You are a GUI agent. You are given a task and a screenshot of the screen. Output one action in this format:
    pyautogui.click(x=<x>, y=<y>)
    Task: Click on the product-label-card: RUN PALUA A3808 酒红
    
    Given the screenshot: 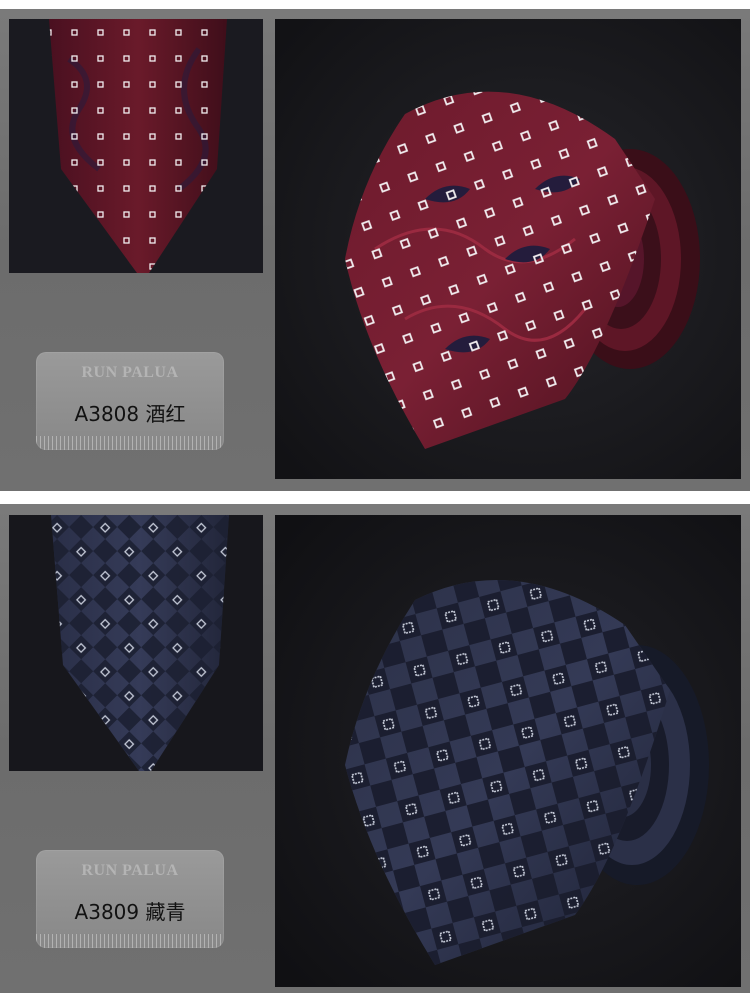 What is the action you would take?
    pyautogui.click(x=130, y=401)
    